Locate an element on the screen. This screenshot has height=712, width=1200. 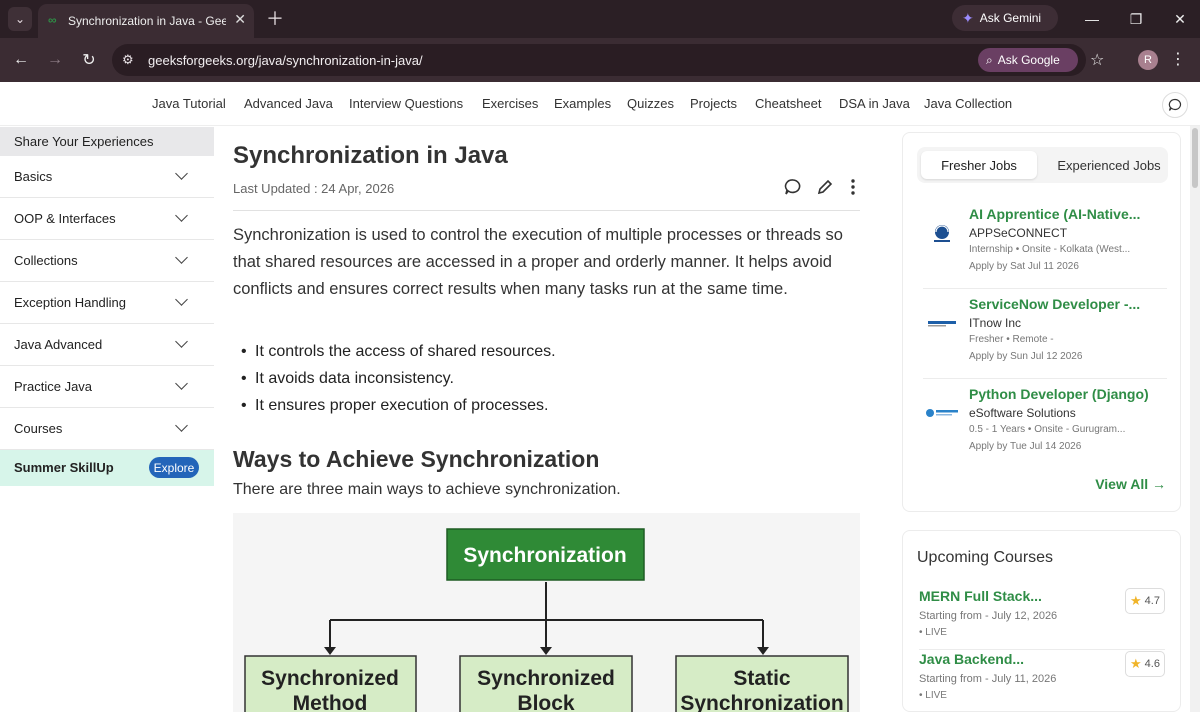
nav-exercises: Exercises is located at coordinates (510, 103).